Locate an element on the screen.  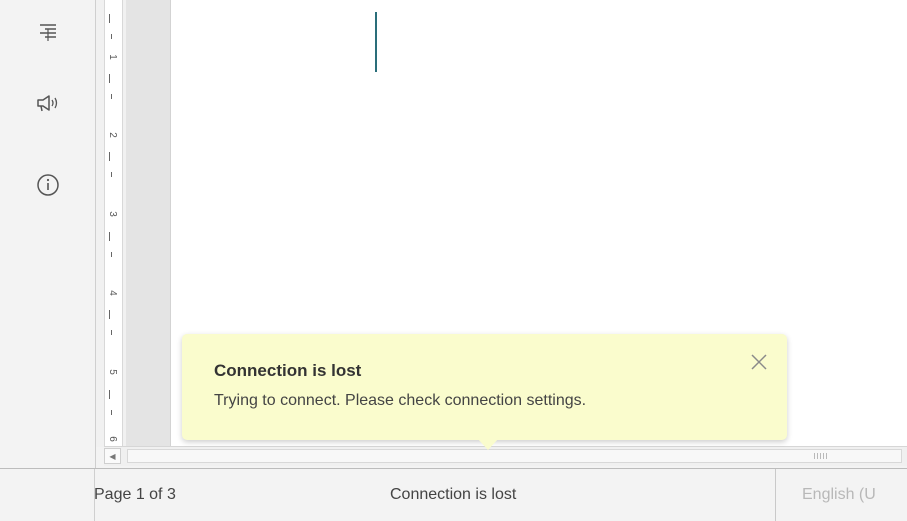
toast-pointer is located at coordinates (488, 444).